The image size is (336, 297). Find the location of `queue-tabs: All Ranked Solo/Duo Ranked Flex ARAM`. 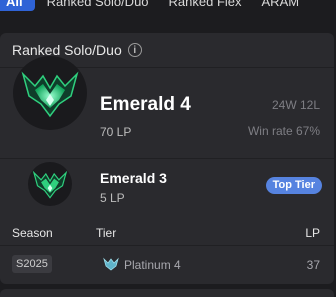

queue-tabs: All Ranked Solo/Duo Ranked Flex ARAM is located at coordinates (168, 5).